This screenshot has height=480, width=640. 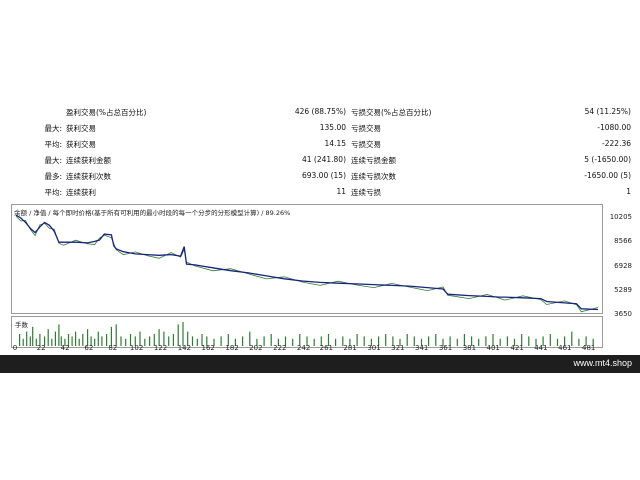 I want to click on x-tick-label: 122, so click(x=160, y=348).